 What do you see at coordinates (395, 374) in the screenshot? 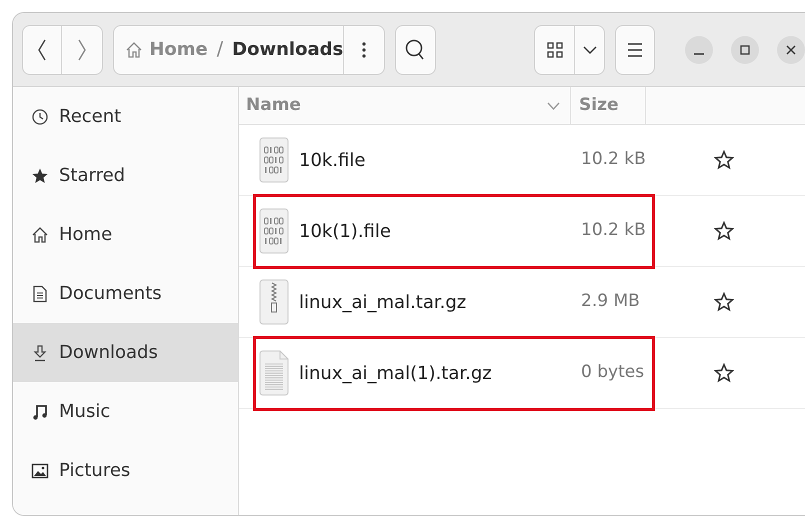
I see `file-name: linux_ai_mal(1).tar.gz` at bounding box center [395, 374].